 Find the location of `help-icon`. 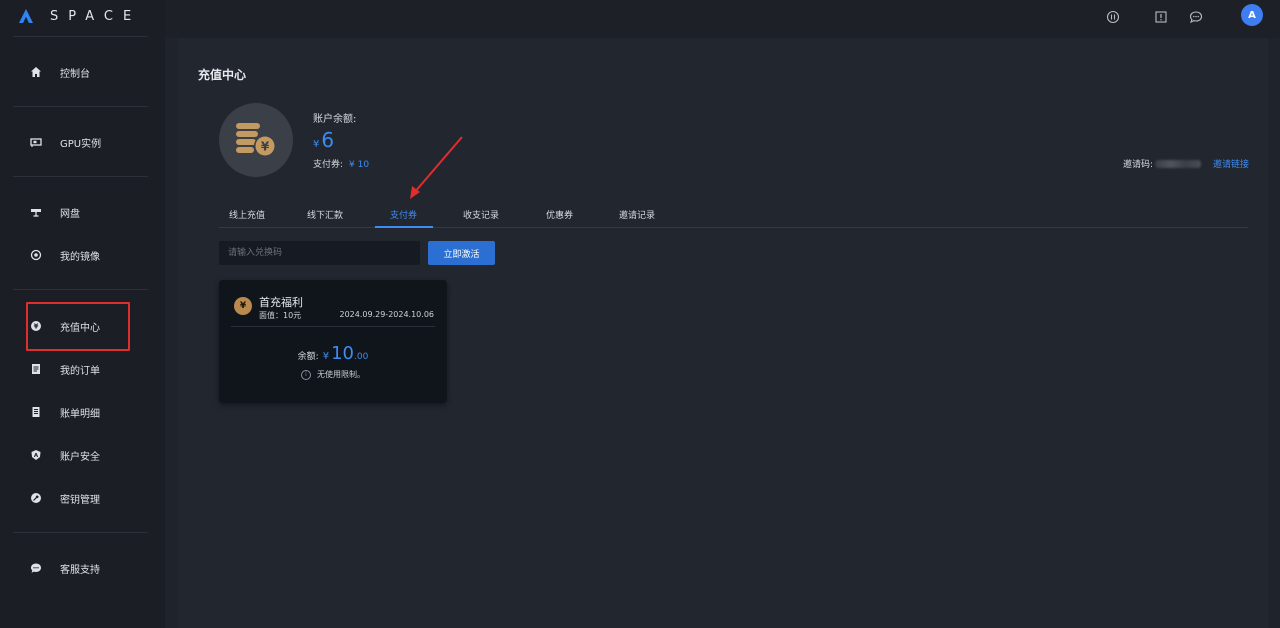

help-icon is located at coordinates (1113, 17).